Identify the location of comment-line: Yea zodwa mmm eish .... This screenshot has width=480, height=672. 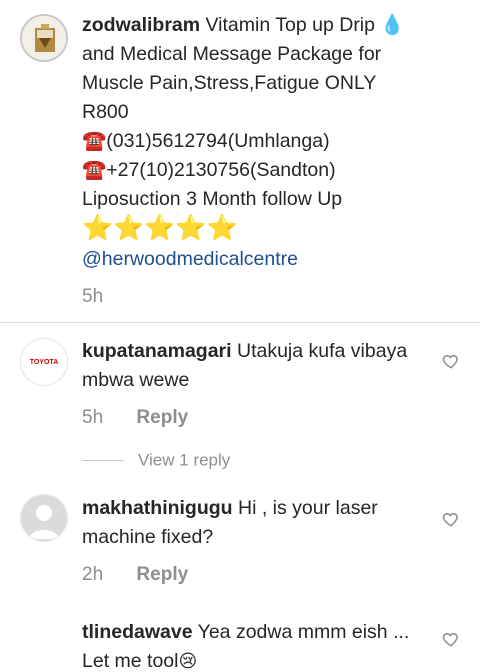
(303, 632).